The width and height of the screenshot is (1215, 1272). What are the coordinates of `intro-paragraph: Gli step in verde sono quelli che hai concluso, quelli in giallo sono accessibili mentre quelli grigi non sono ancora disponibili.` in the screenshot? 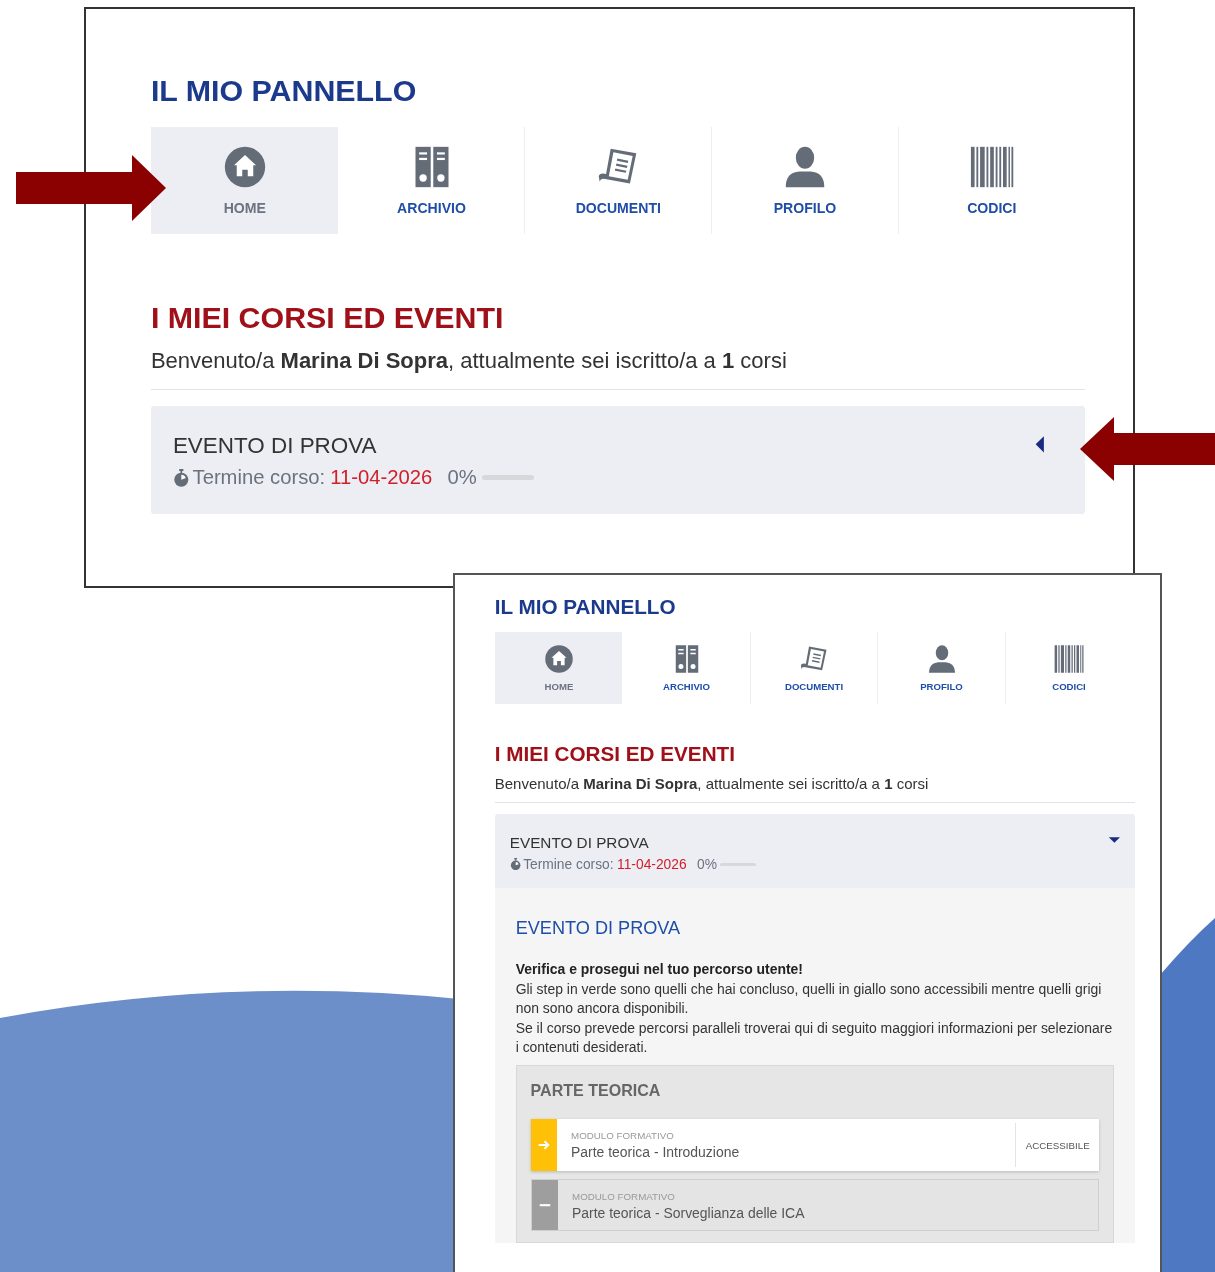 It's located at (809, 999).